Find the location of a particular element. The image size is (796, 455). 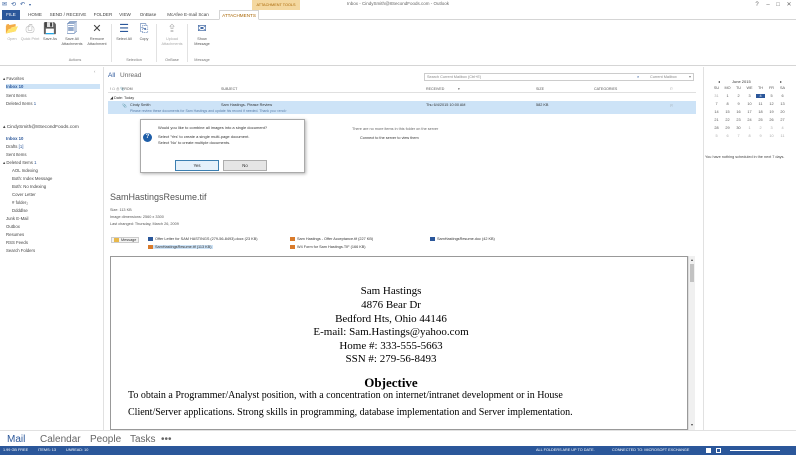

tab-attachments: ATTACHMENTS is located at coordinates (239, 15).